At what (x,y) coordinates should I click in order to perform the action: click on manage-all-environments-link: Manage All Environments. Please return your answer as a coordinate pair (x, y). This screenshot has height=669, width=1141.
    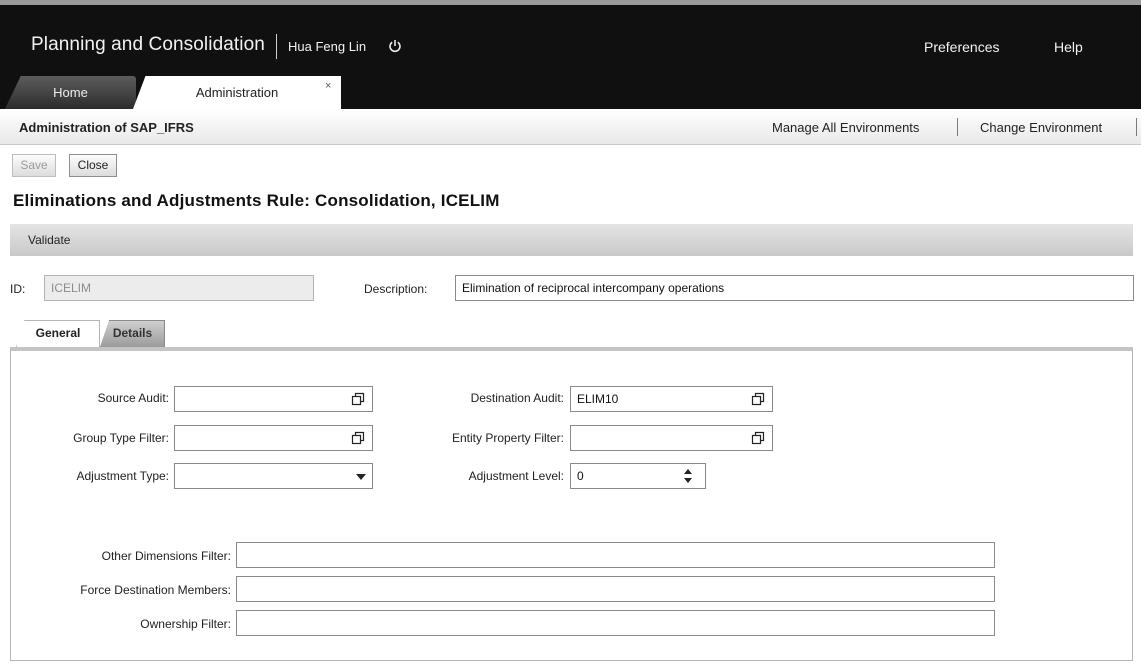
    Looking at the image, I should click on (845, 127).